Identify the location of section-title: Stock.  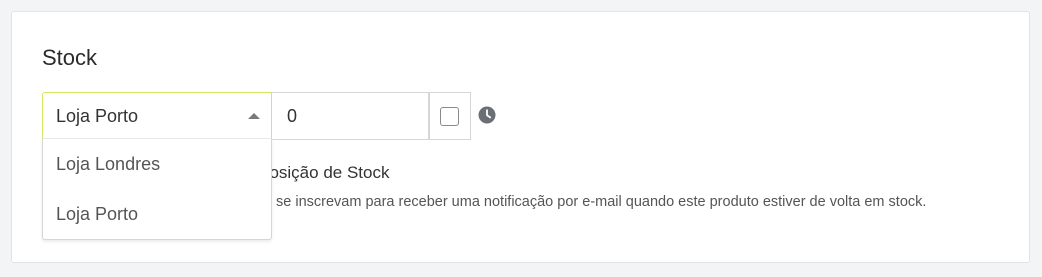
(70, 57).